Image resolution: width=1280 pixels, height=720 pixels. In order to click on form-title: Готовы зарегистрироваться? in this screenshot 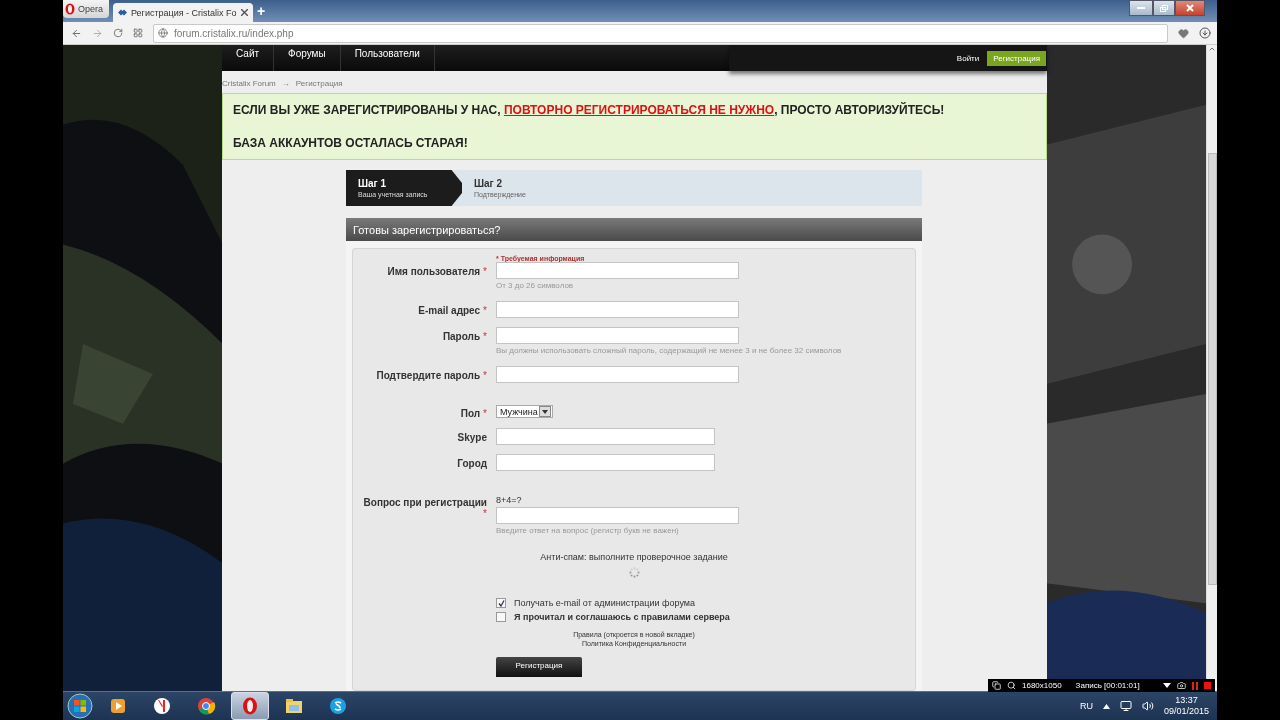, I will do `click(634, 229)`.